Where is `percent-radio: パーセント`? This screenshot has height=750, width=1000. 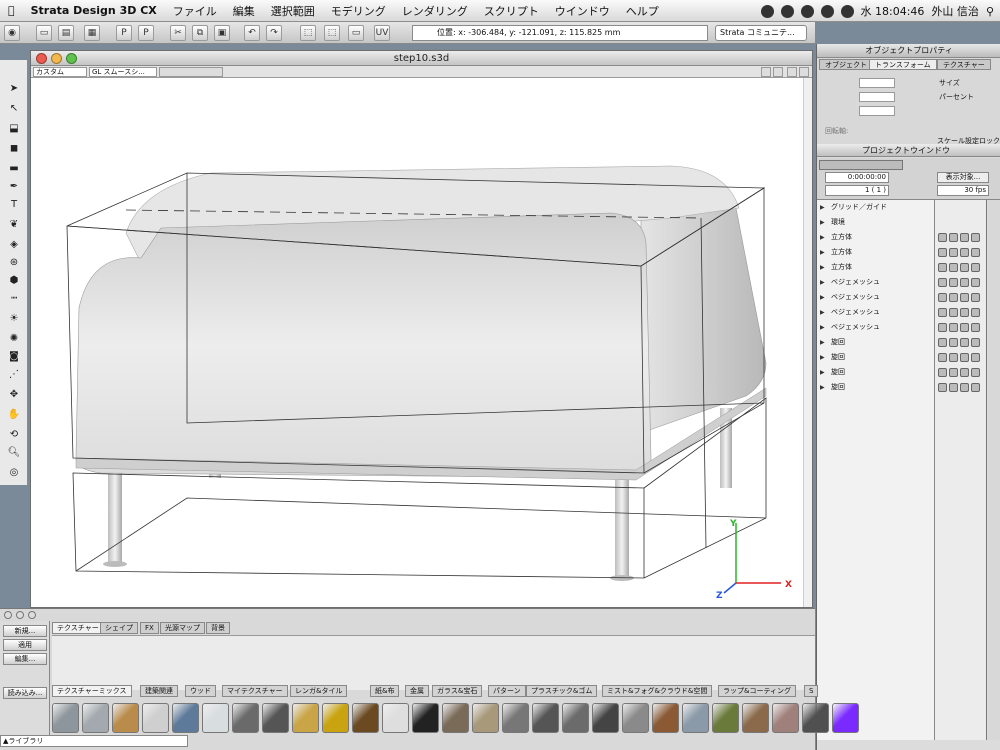
percent-radio: パーセント is located at coordinates (956, 97).